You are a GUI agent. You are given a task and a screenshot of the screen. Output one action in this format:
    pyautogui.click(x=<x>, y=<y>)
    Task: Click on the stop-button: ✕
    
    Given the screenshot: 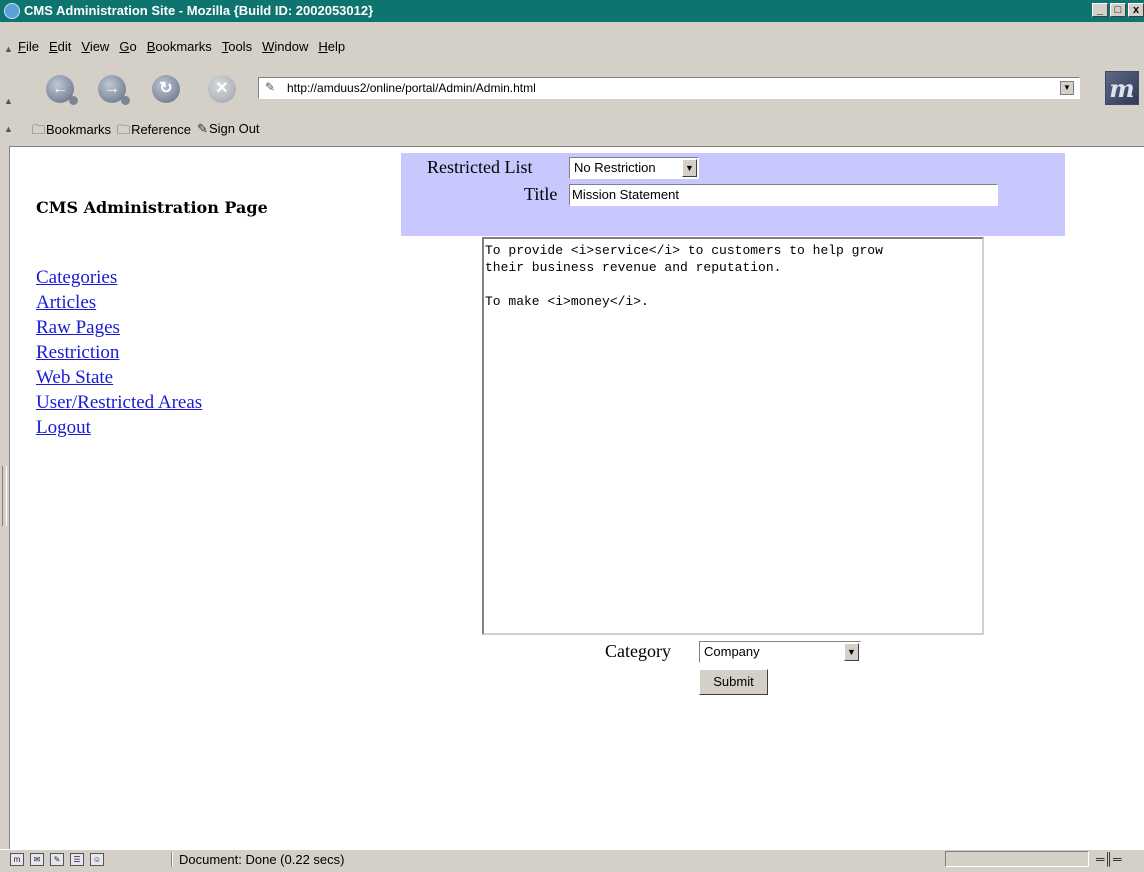 What is the action you would take?
    pyautogui.click(x=222, y=89)
    